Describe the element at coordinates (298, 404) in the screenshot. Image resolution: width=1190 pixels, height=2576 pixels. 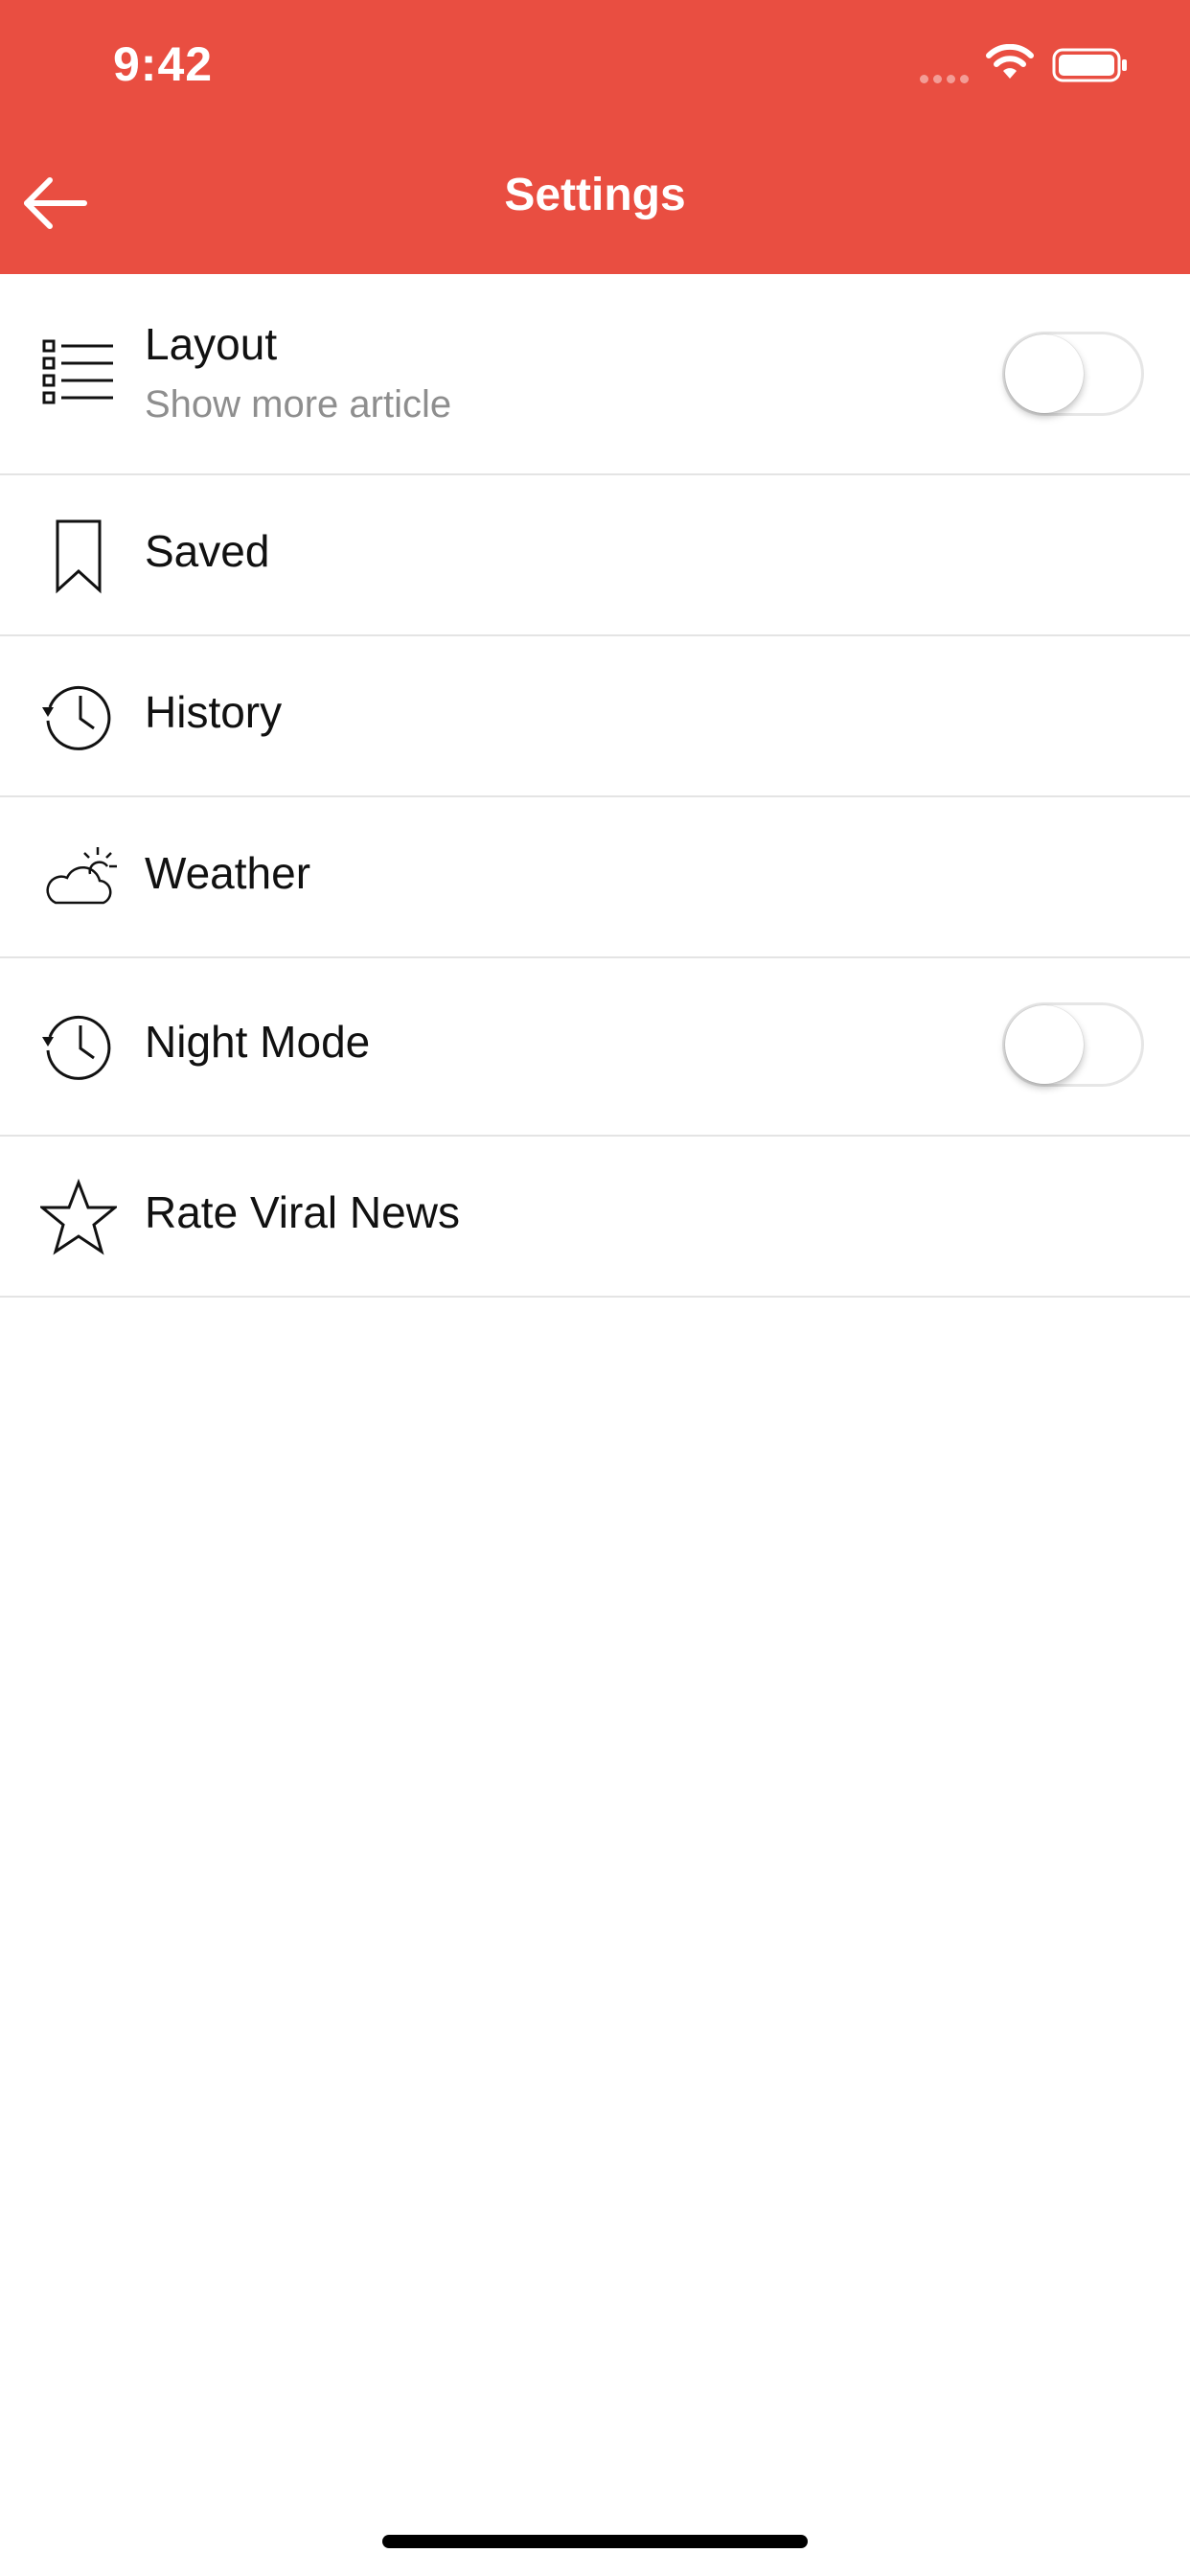
I see `setting-subtitle-layout: Show more article` at that location.